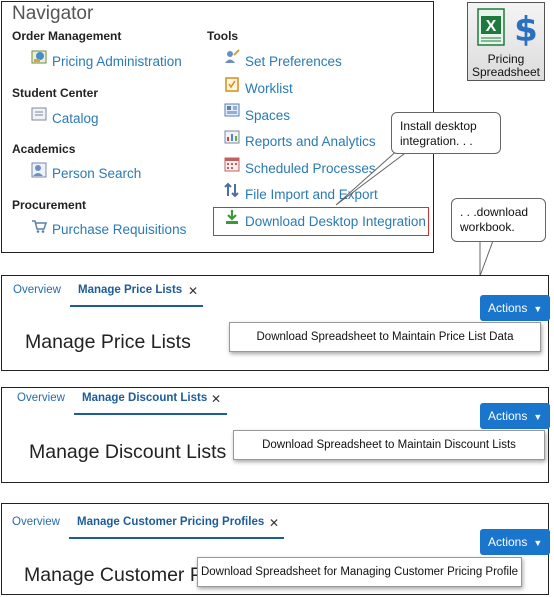 Image resolution: width=554 pixels, height=597 pixels. I want to click on tab-manage-customer-pricing-profiles: Manage Customer Pricing Profiles, so click(170, 522).